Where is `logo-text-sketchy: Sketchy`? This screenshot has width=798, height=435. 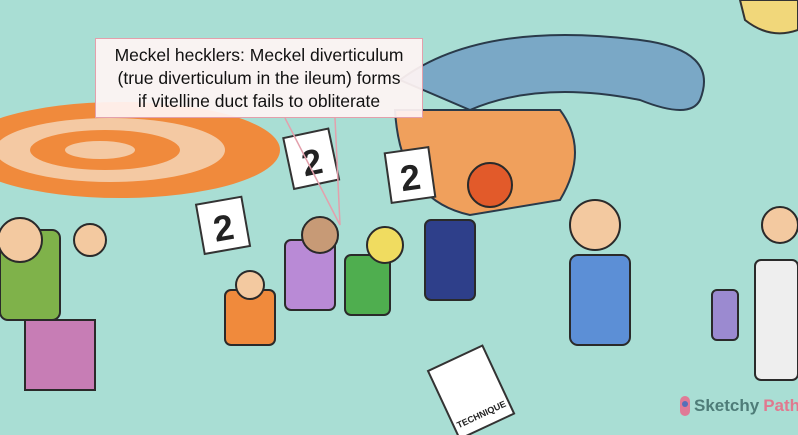 logo-text-sketchy: Sketchy is located at coordinates (727, 405).